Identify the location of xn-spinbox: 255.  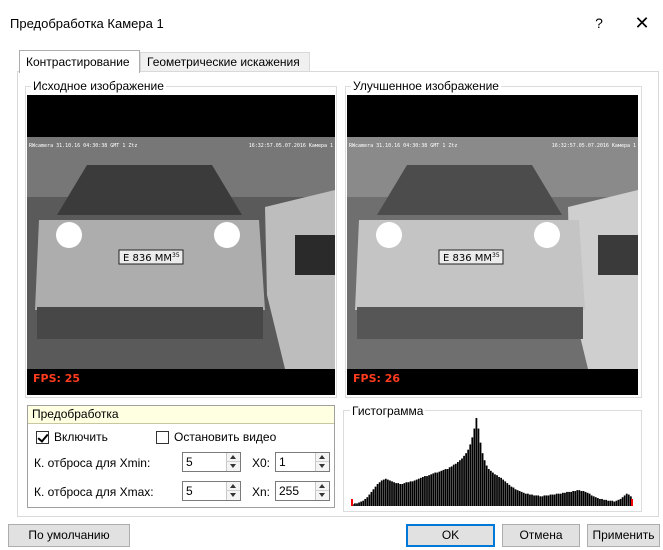
(302, 491).